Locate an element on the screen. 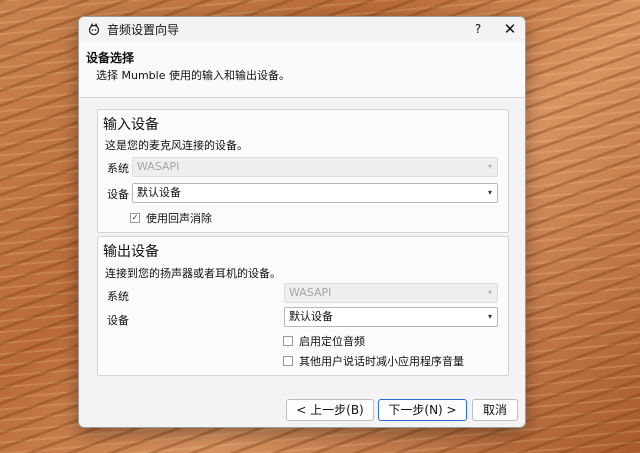  output-device-label: 设备 is located at coordinates (118, 320).